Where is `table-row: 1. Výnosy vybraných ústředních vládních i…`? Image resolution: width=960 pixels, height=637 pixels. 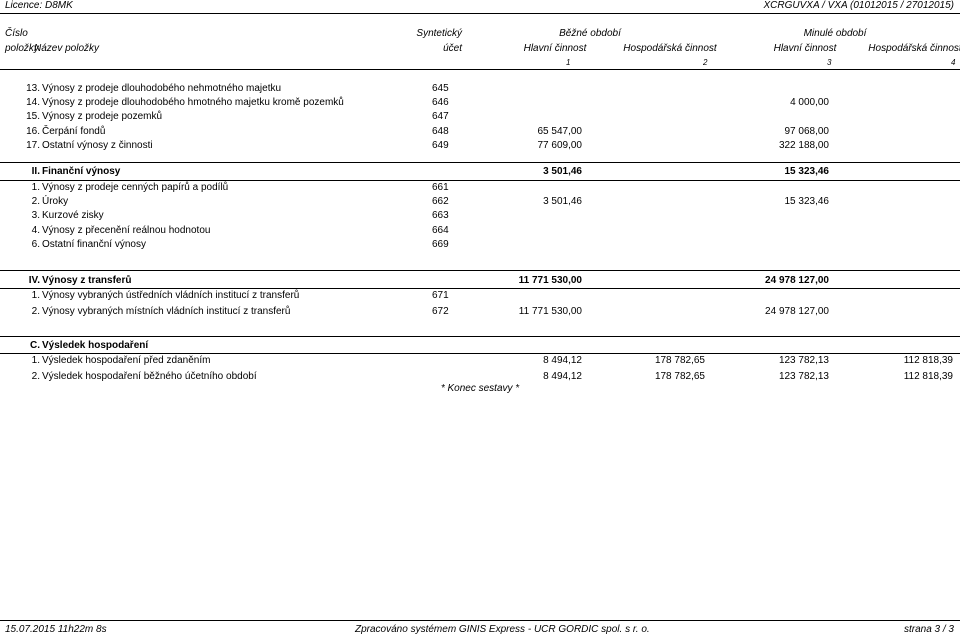 table-row: 1. Výnosy vybraných ústředních vládních i… is located at coordinates (480, 297).